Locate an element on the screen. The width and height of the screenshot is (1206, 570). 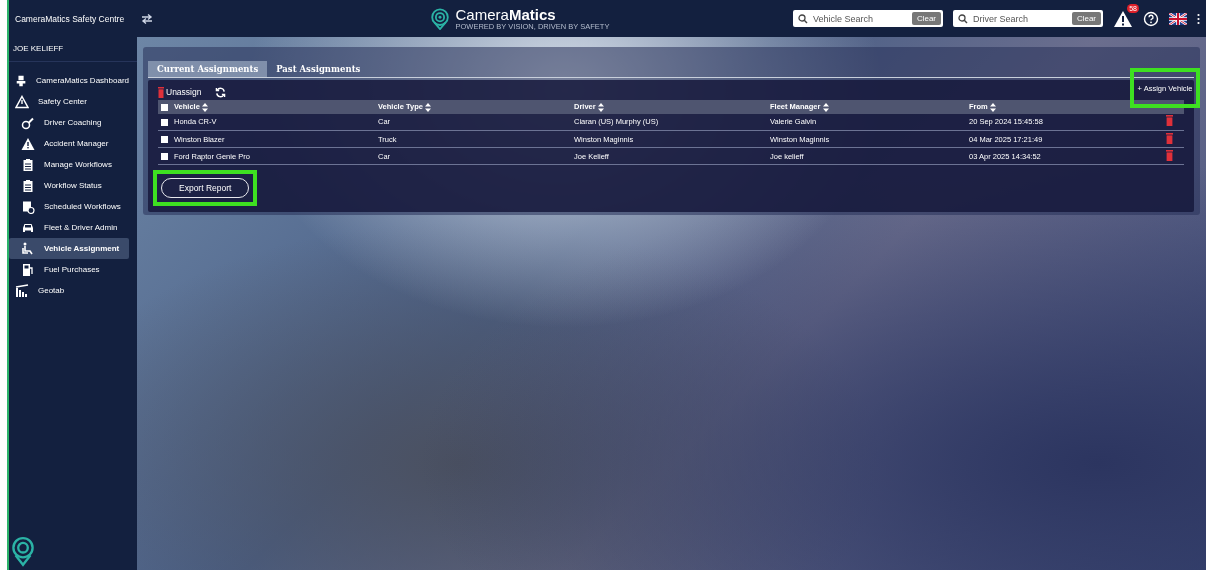
swap-arrows-icon is located at coordinates (147, 18).